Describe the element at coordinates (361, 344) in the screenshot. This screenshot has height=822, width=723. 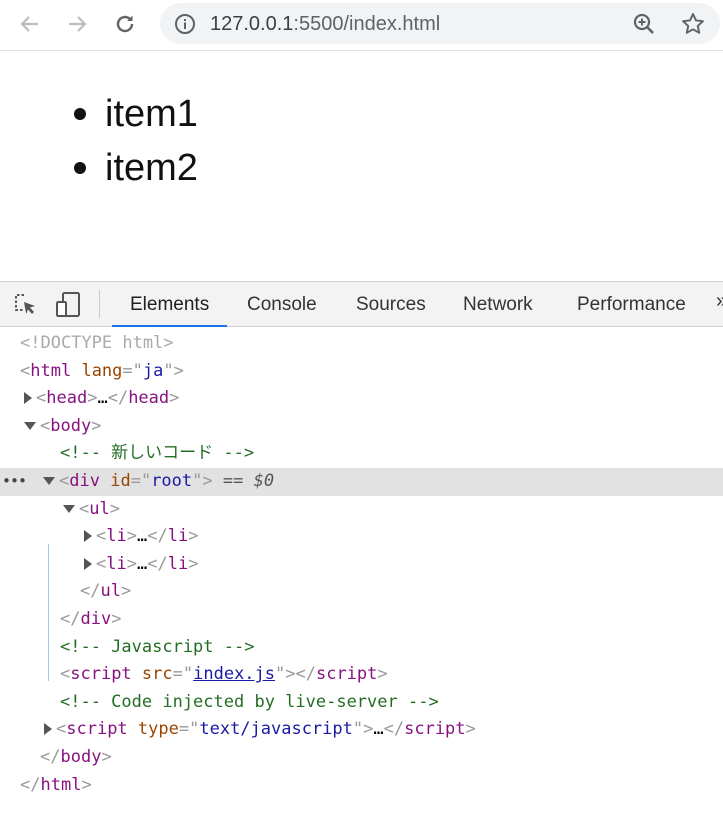
I see `dom-node-doctype: <!DOCTYPE html>` at that location.